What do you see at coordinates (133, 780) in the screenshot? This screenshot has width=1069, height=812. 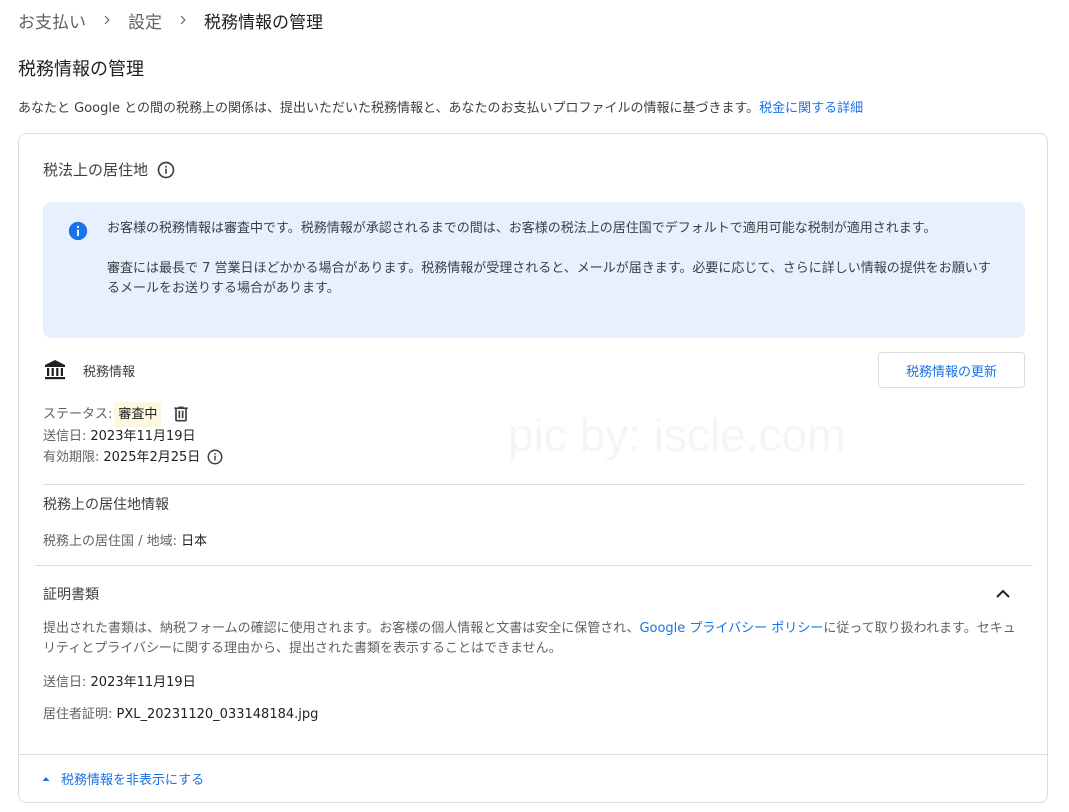 I see `hide-tax-info-label: 税務情報を非表示にする` at bounding box center [133, 780].